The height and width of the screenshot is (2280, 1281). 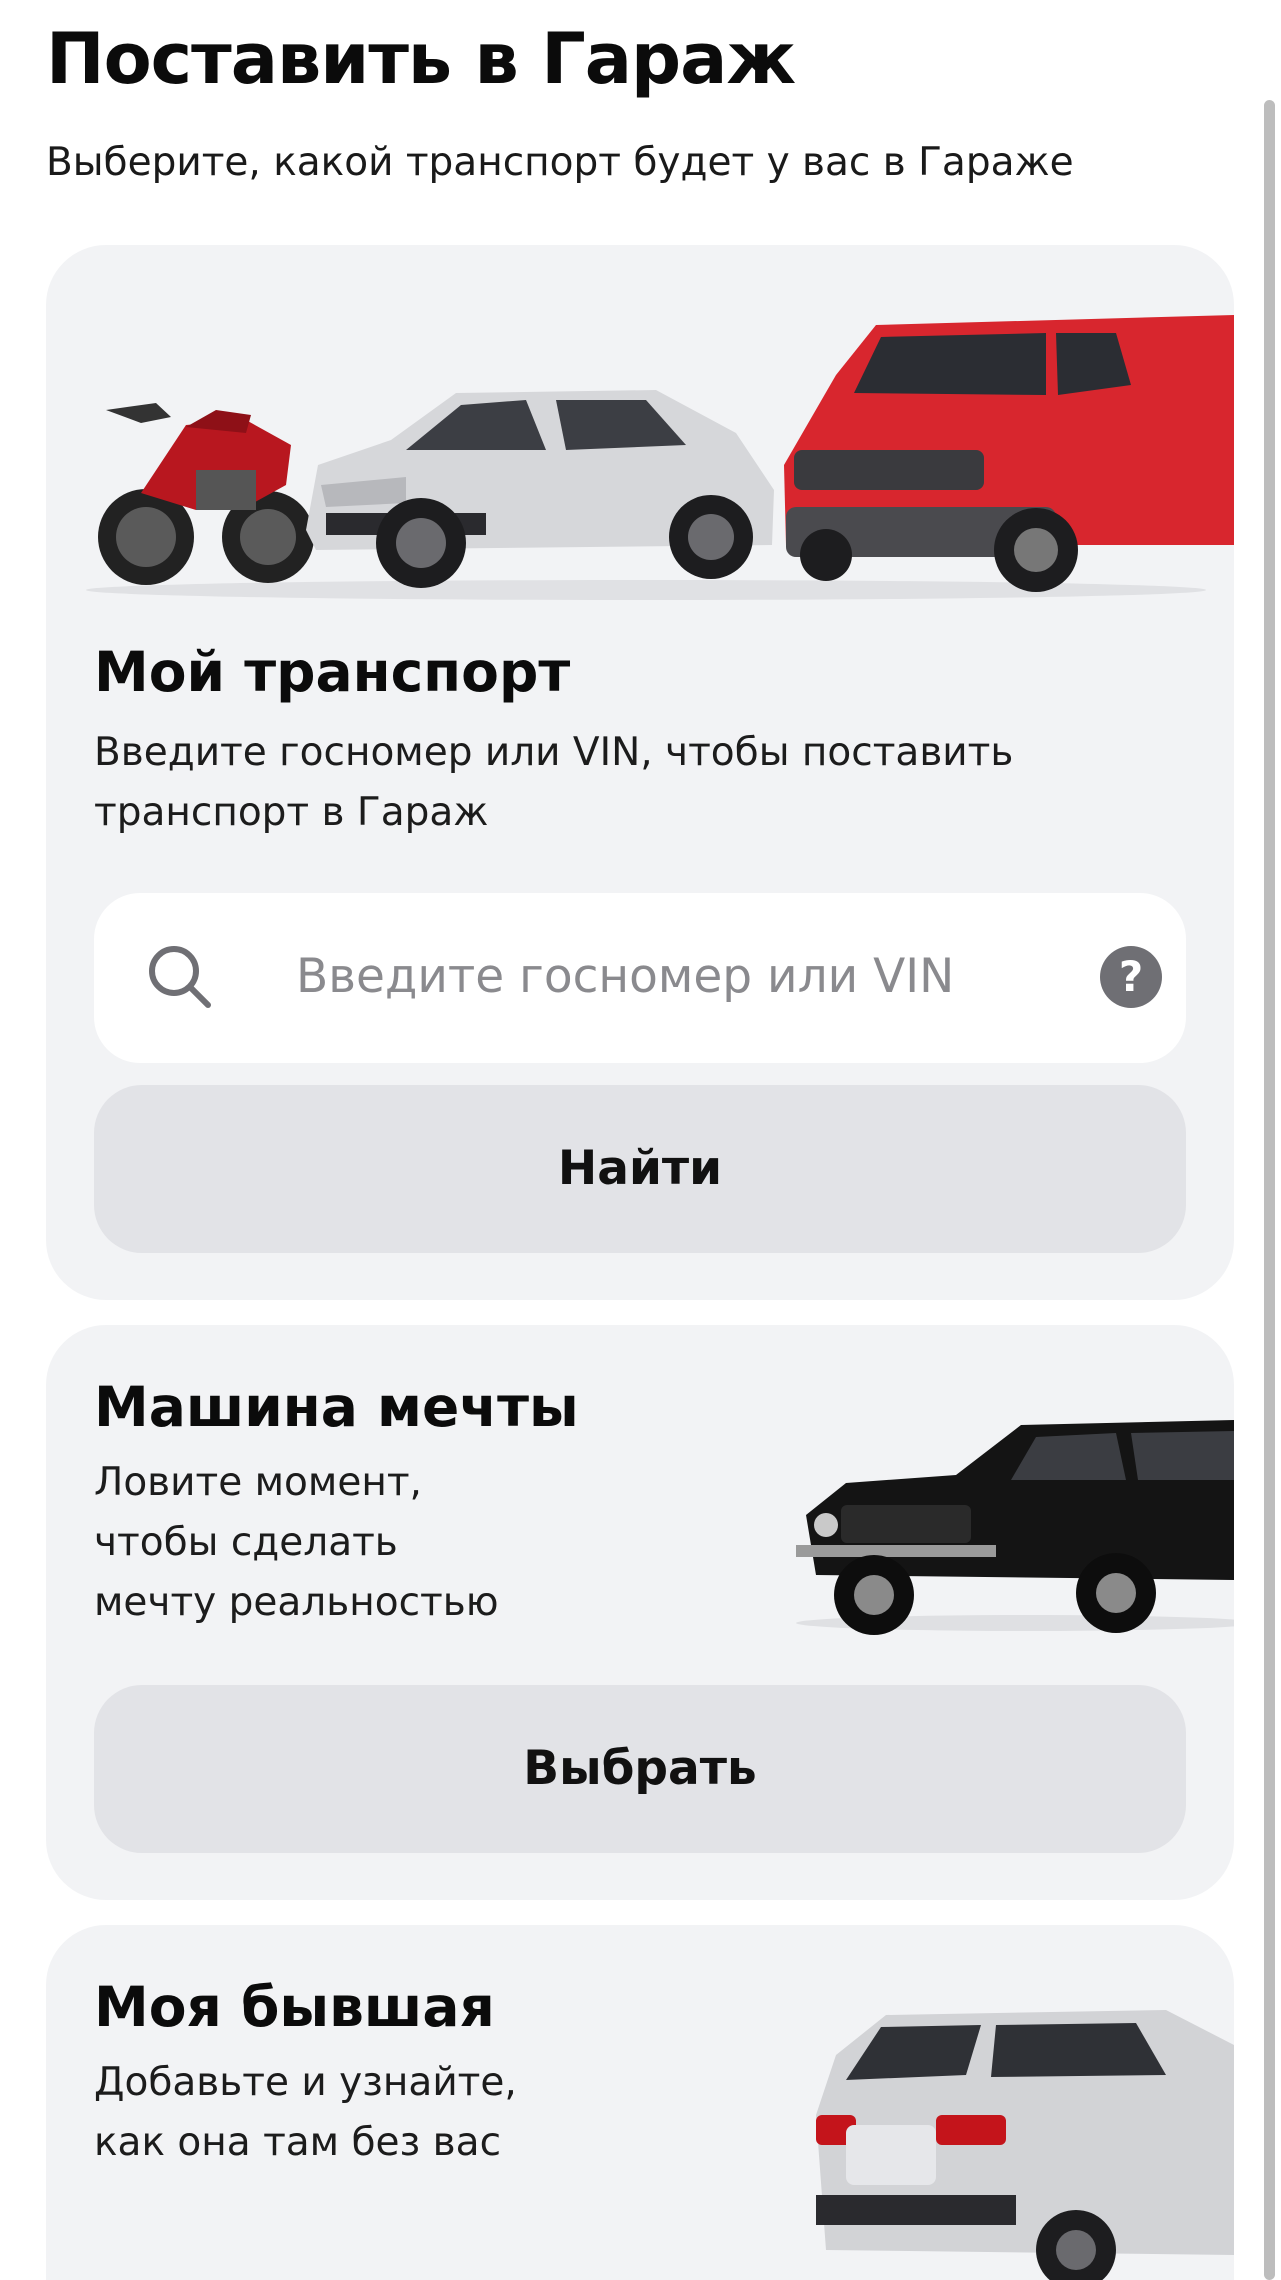 What do you see at coordinates (305, 2112) in the screenshot?
I see `ex-car-description: Добавьте и узнайте, как она там без вас` at bounding box center [305, 2112].